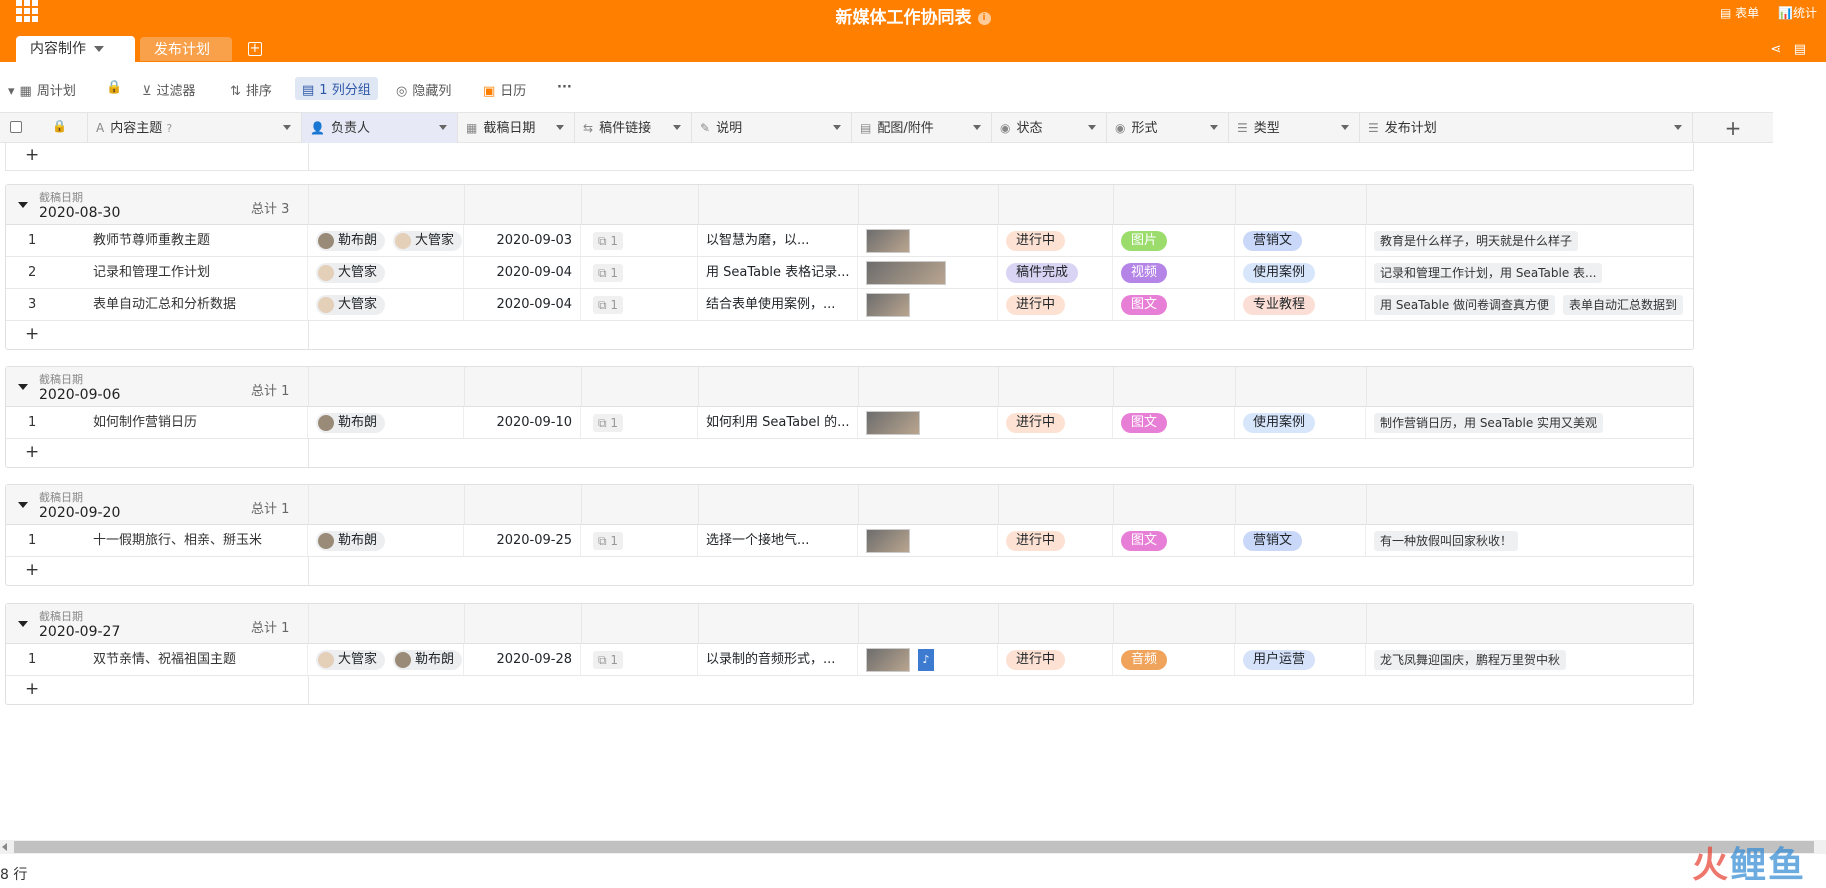  What do you see at coordinates (4, 847) in the screenshot?
I see `scroll-left-icon` at bounding box center [4, 847].